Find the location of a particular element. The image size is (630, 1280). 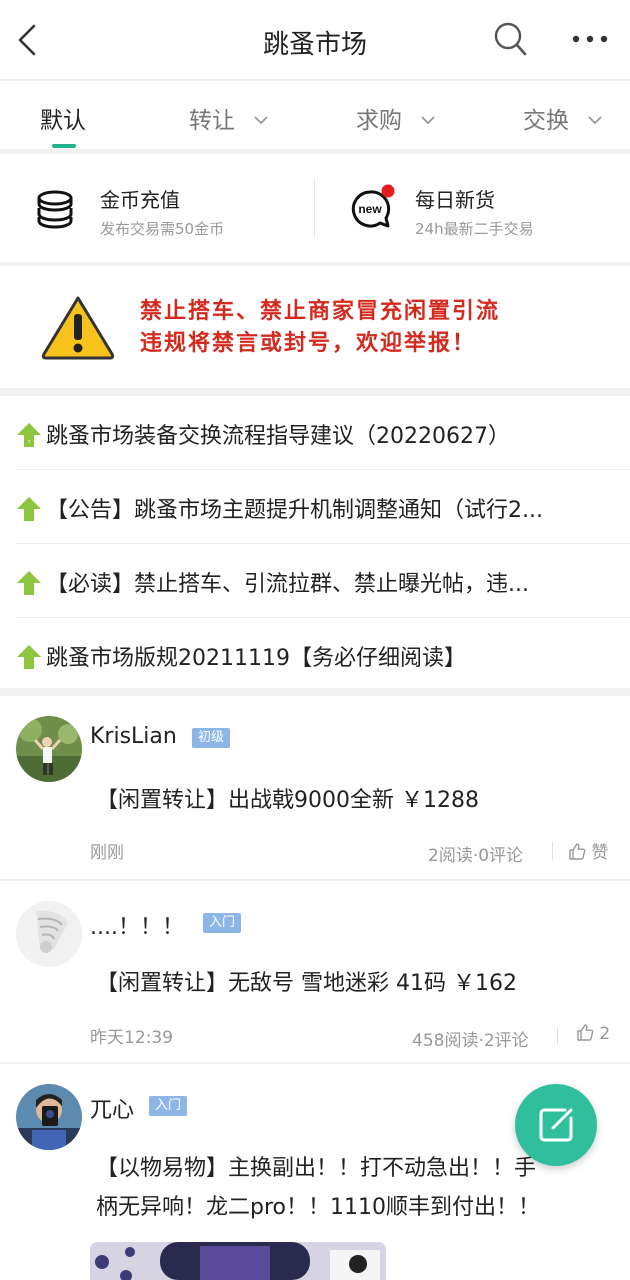

post-title: 【闲置转让】出战戟9000全新 ￥1288 is located at coordinates (287, 801).